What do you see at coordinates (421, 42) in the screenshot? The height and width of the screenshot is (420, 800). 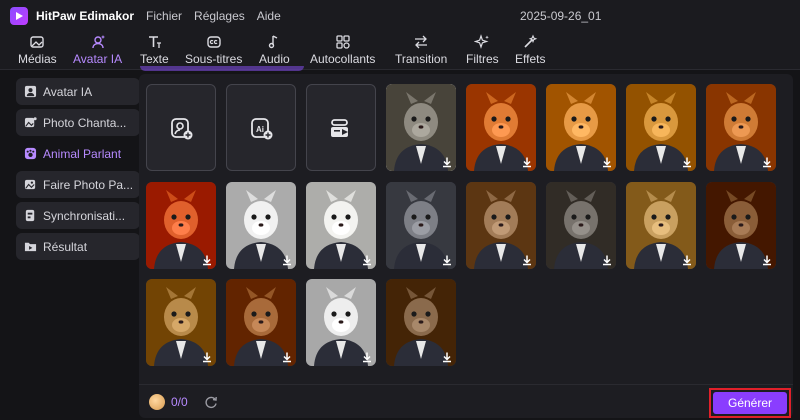 I see `transition-arrows-icon` at bounding box center [421, 42].